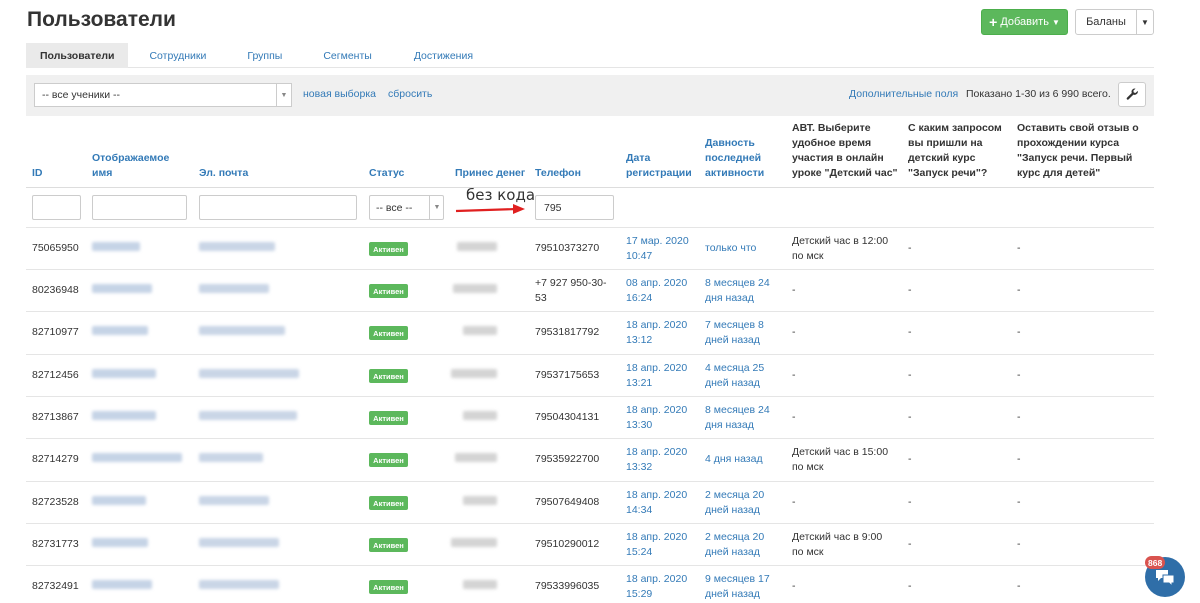 Image resolution: width=1200 pixels, height=603 pixels. I want to click on last-activity: 4 дня назад, so click(741, 459).